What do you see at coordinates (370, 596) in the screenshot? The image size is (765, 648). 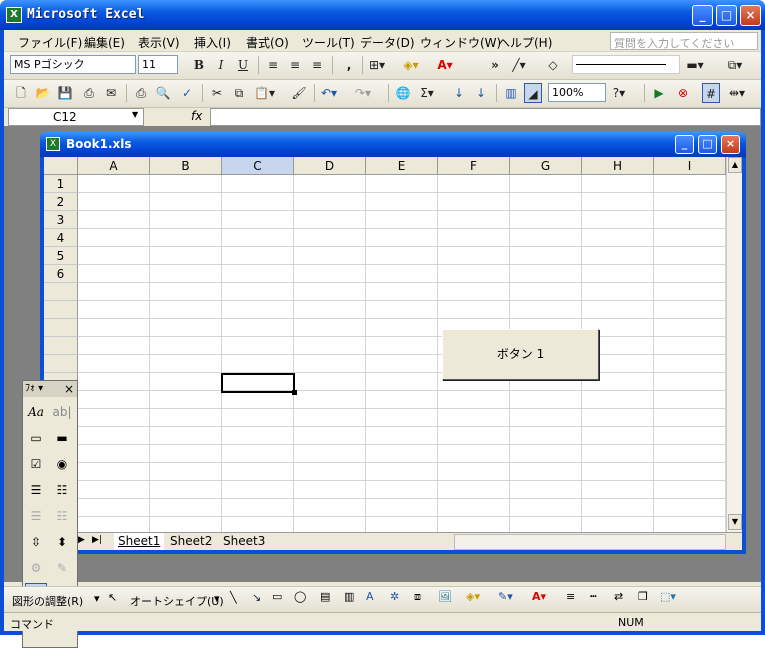 I see `wordart-icon: A` at bounding box center [370, 596].